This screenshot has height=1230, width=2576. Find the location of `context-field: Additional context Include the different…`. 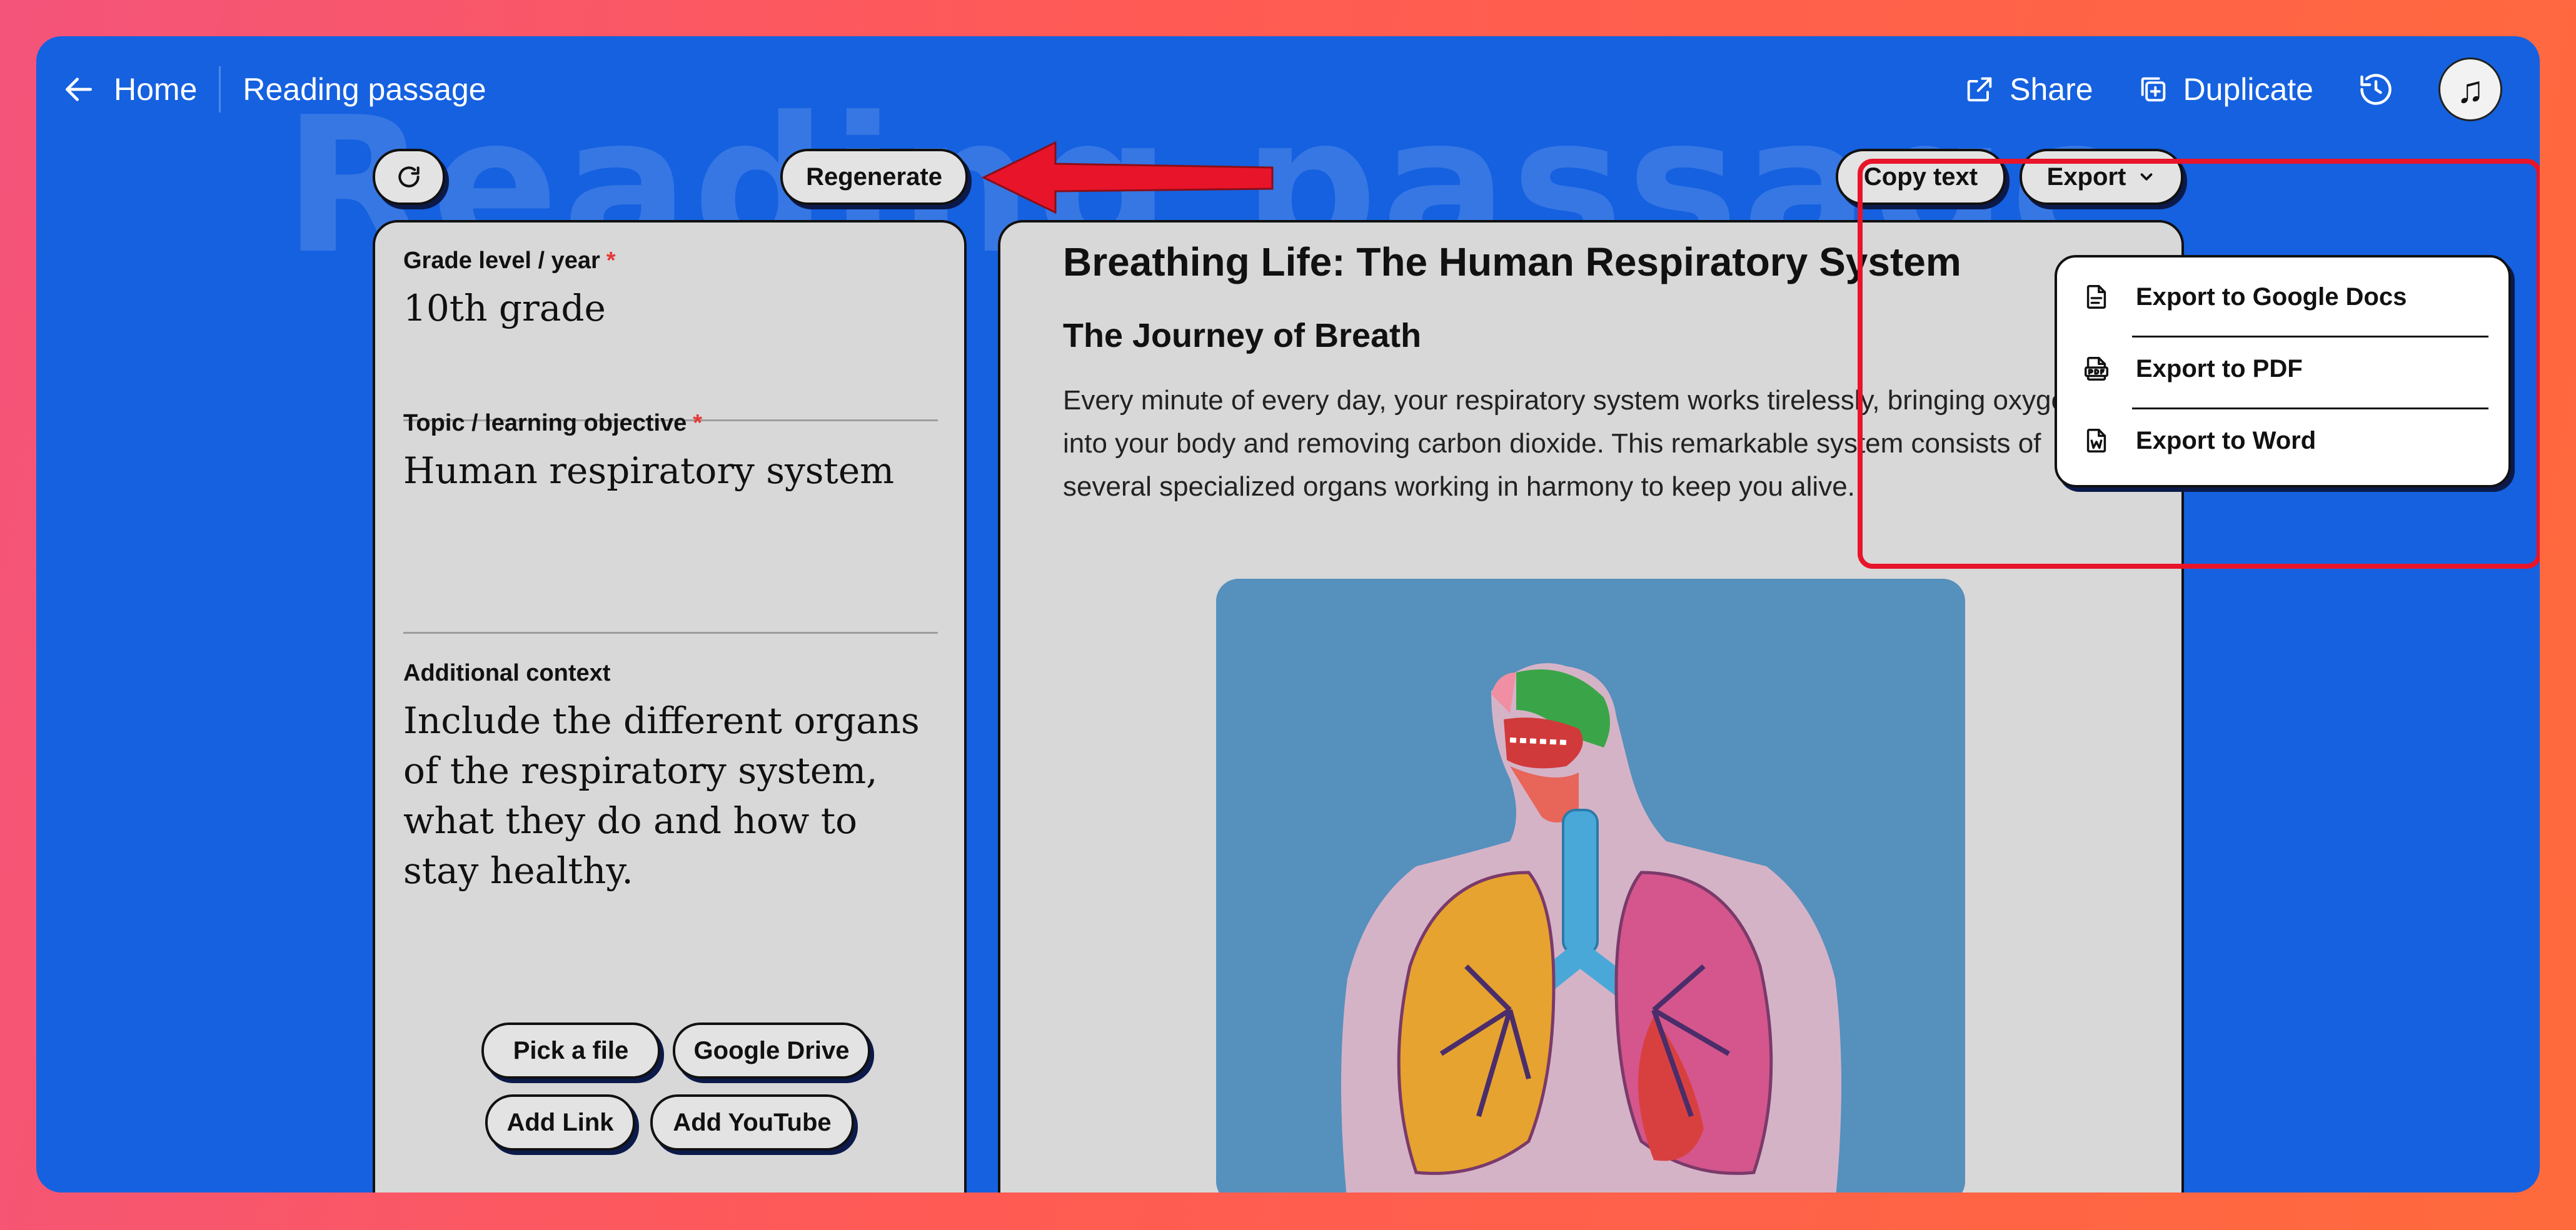

context-field: Additional context Include the different… is located at coordinates (670, 778).